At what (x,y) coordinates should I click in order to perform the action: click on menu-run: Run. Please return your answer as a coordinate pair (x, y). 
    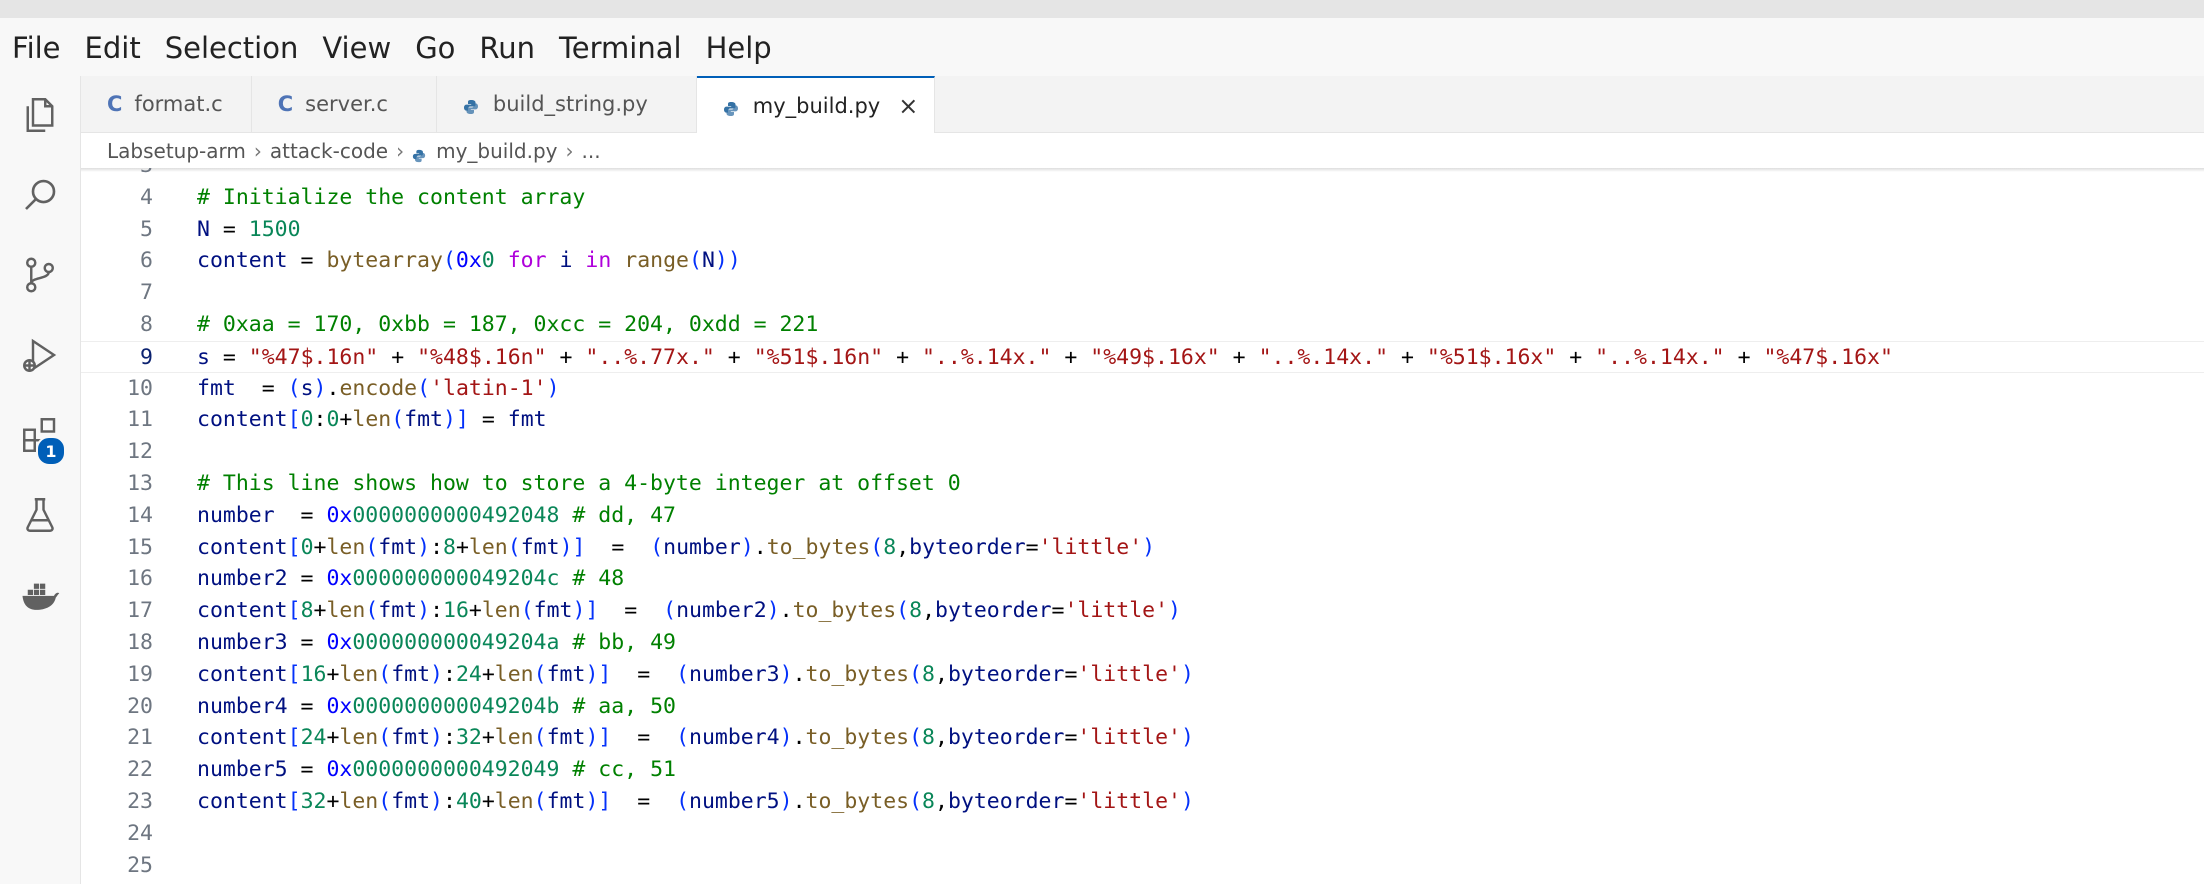
    Looking at the image, I should click on (507, 48).